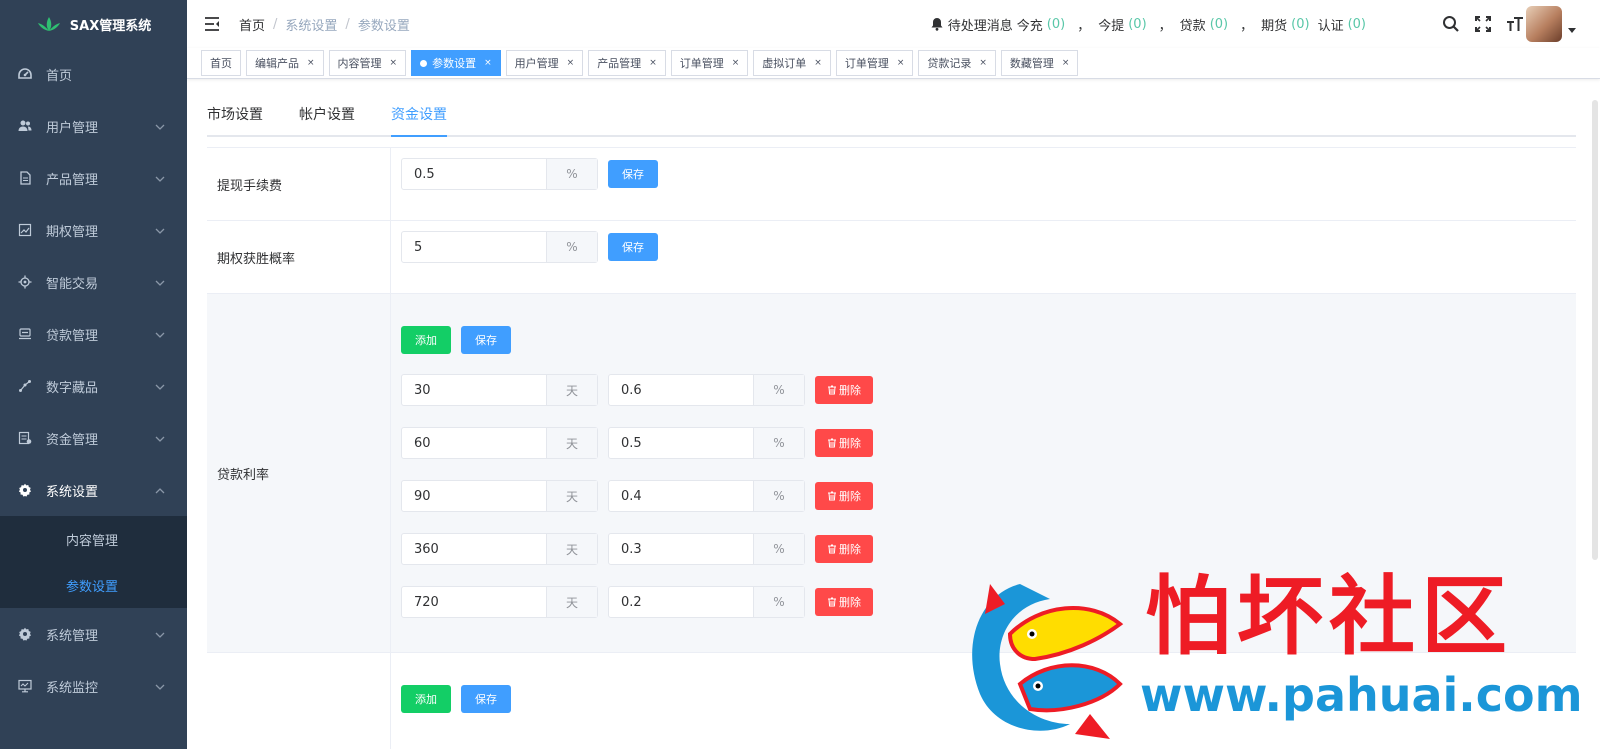  Describe the element at coordinates (681, 443) in the screenshot. I see `loan-rate-value: 0.5` at that location.